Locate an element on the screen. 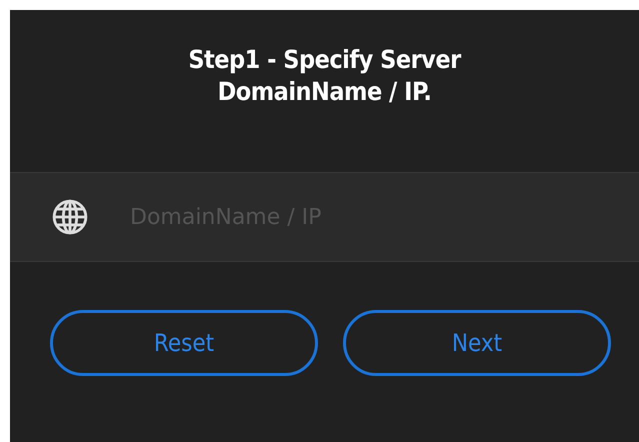 This screenshot has width=639, height=442. page-title: Step1 - Specify Server DomainName / IP. is located at coordinates (324, 76).